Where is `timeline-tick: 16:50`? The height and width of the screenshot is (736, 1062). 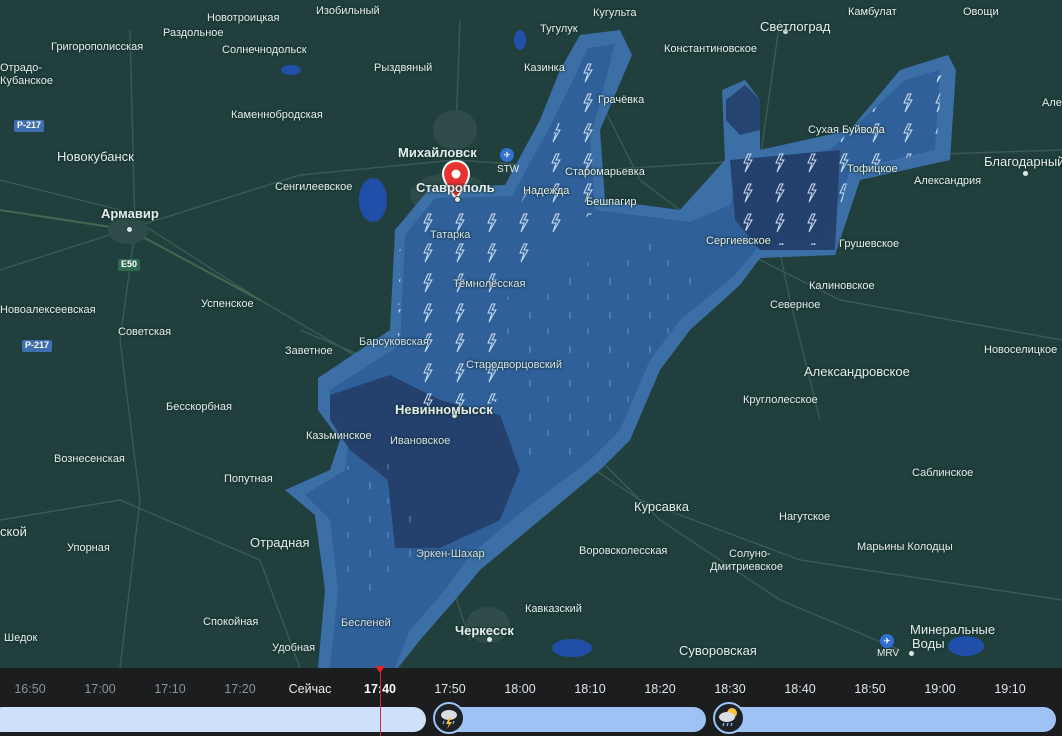
timeline-tick: 16:50 is located at coordinates (29, 689).